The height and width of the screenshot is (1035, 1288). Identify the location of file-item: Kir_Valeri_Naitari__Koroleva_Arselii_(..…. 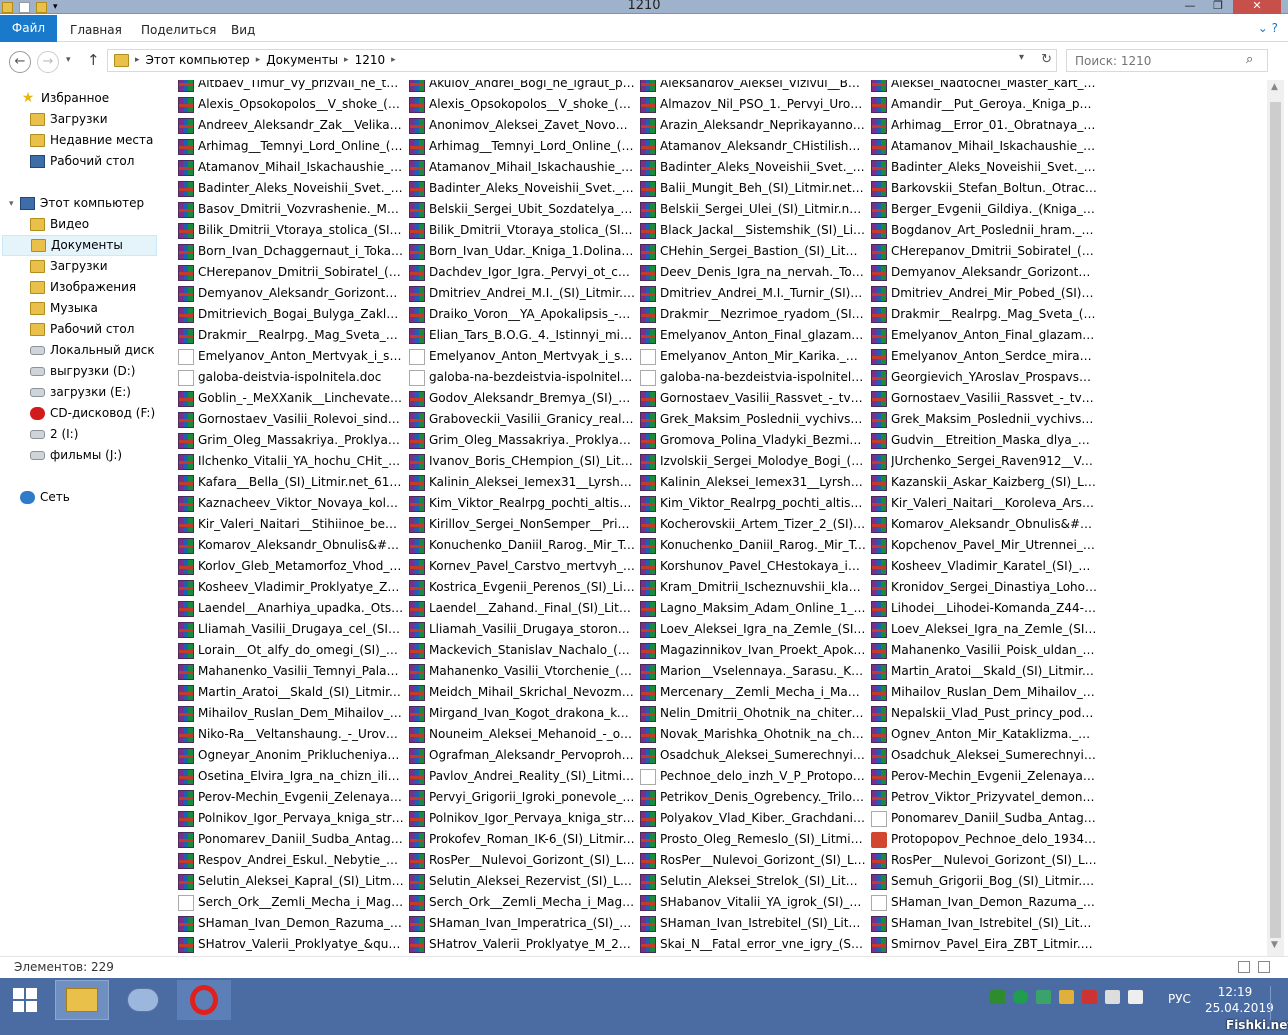
(984, 503).